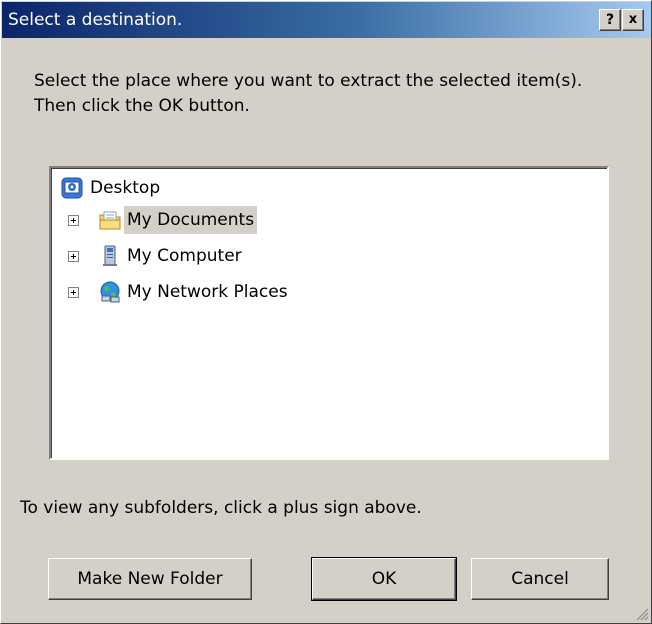  What do you see at coordinates (110, 255) in the screenshot?
I see `computer-icon` at bounding box center [110, 255].